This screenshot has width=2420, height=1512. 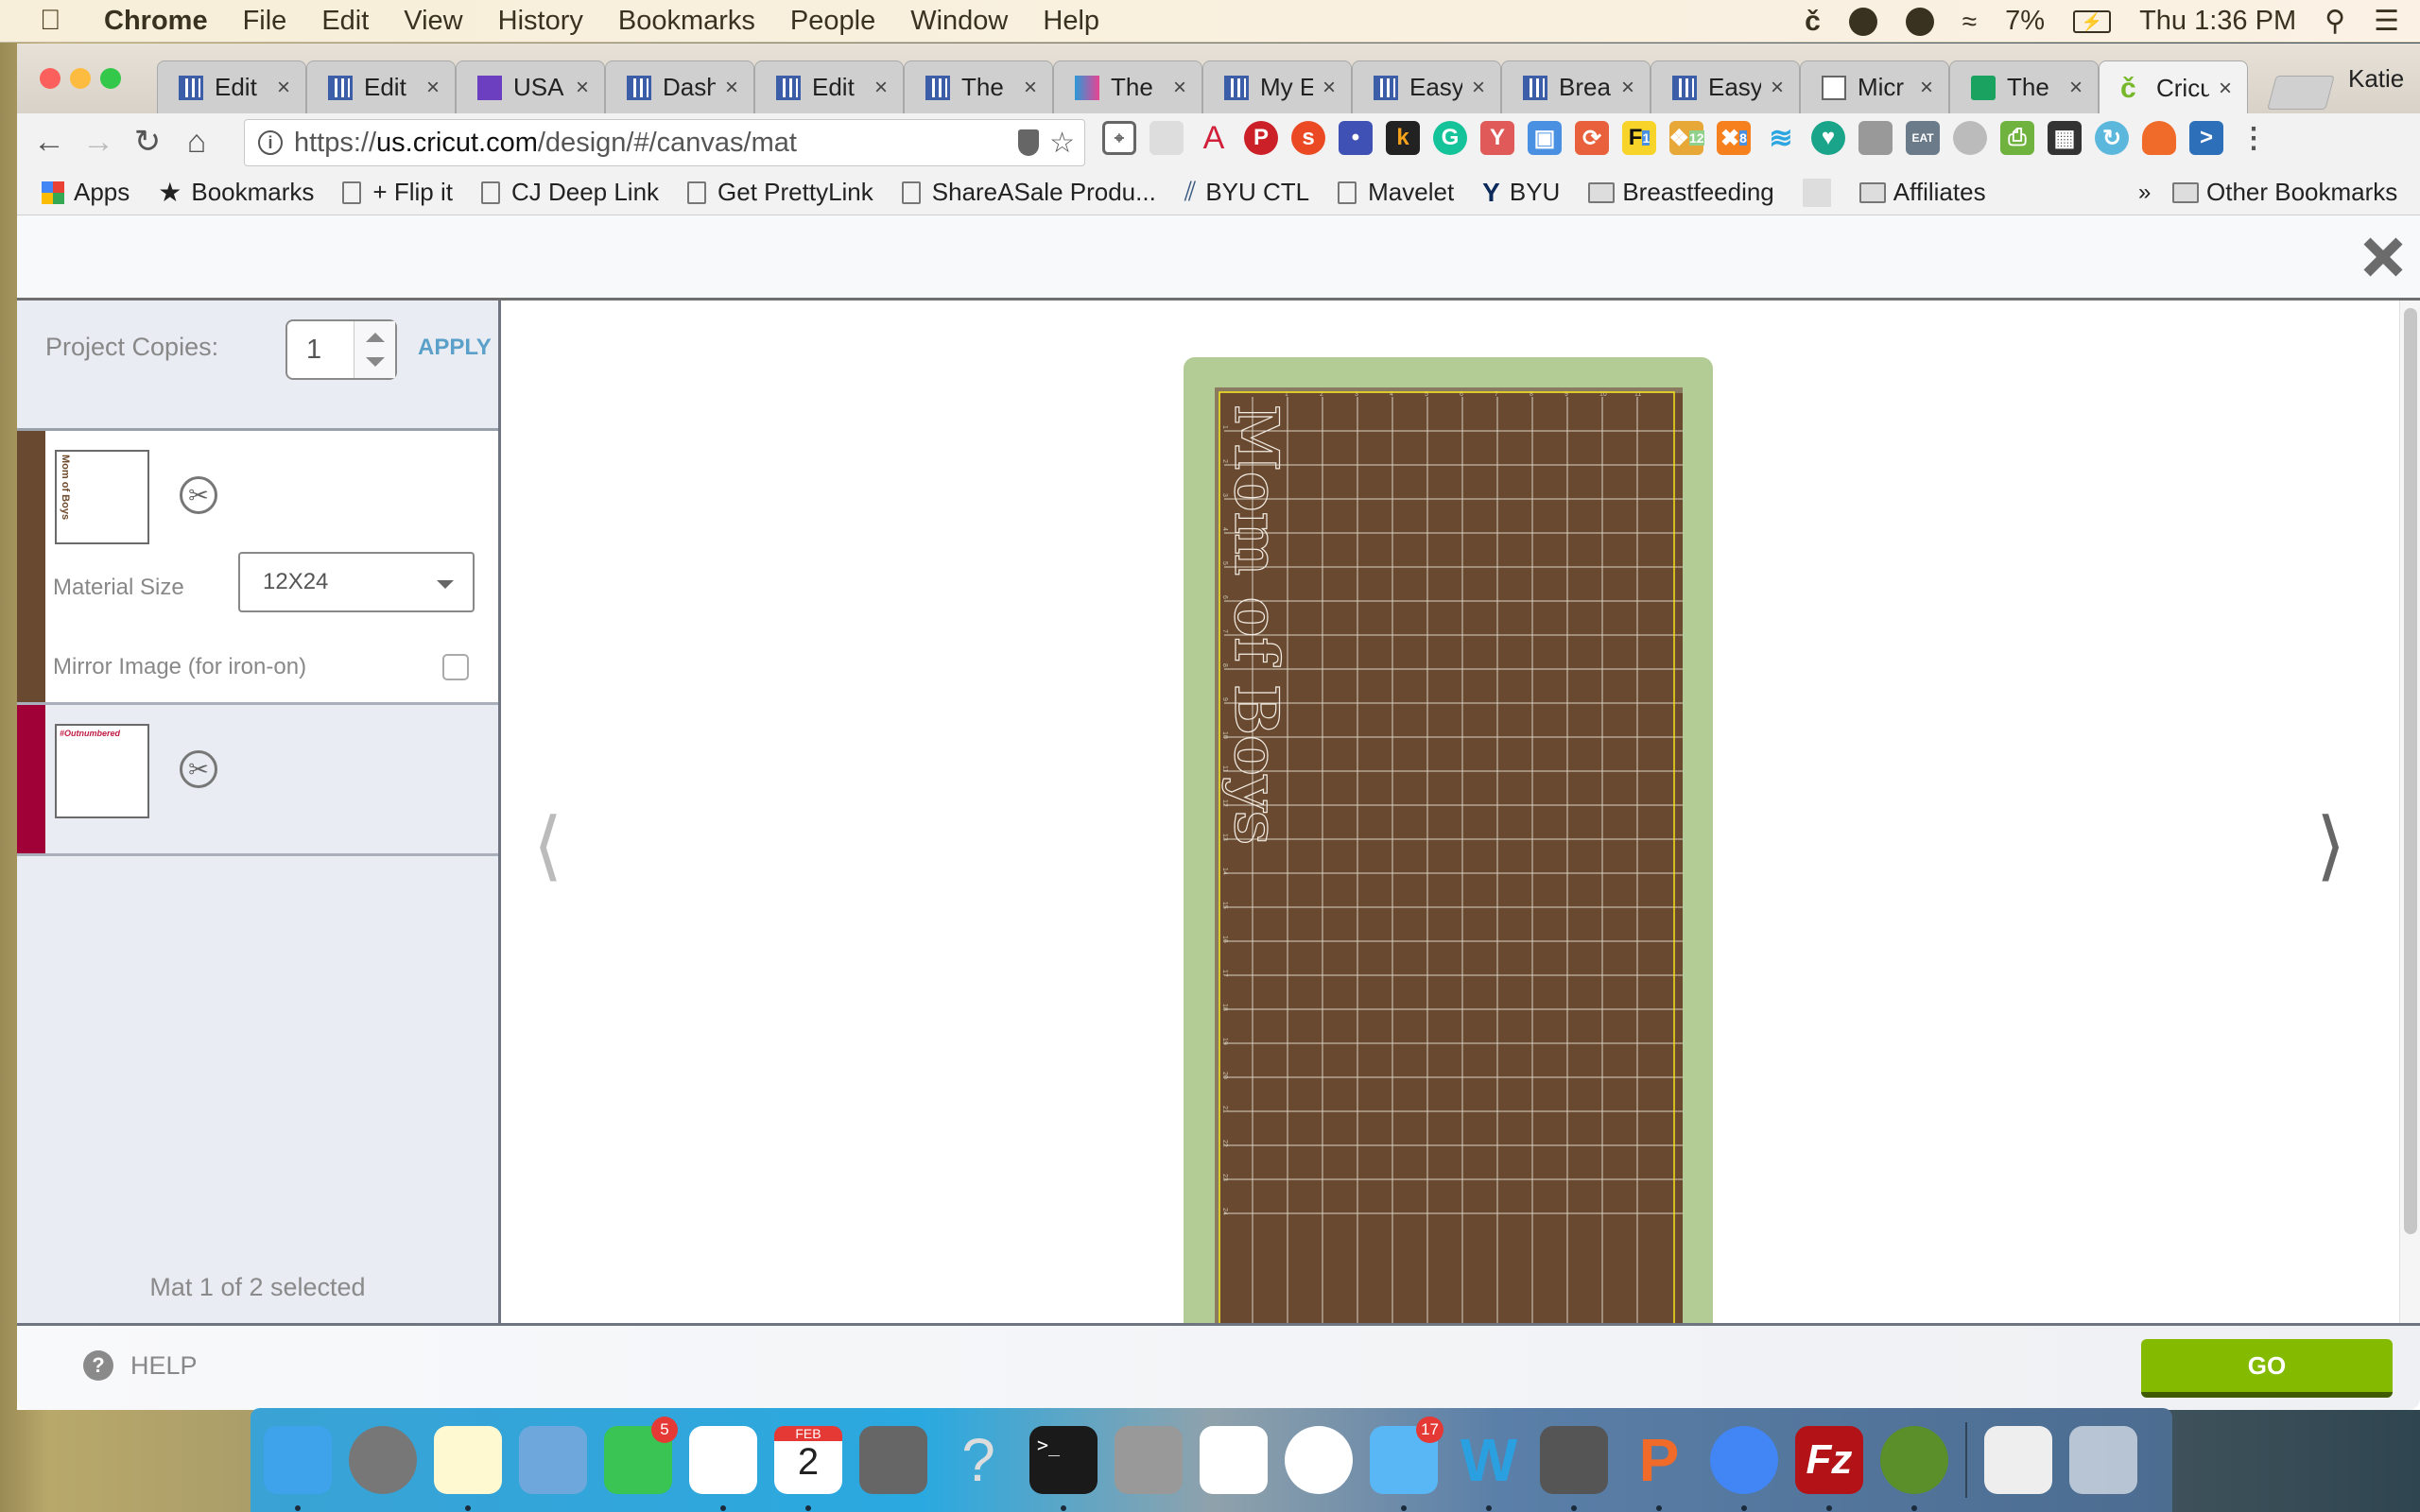 What do you see at coordinates (1828, 138) in the screenshot?
I see `heart-bag-icon: ♥` at bounding box center [1828, 138].